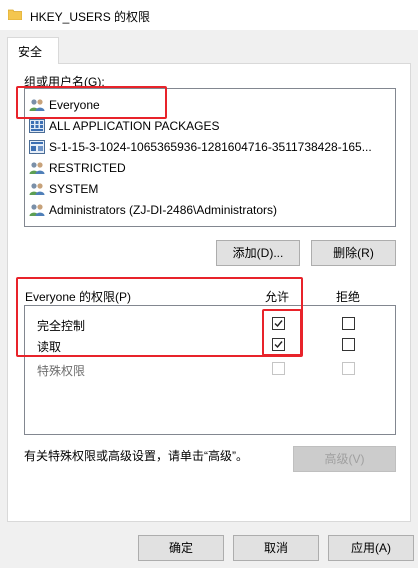 The width and height of the screenshot is (418, 568). What do you see at coordinates (348, 323) in the screenshot?
I see `deny-full-control-checkbox` at bounding box center [348, 323].